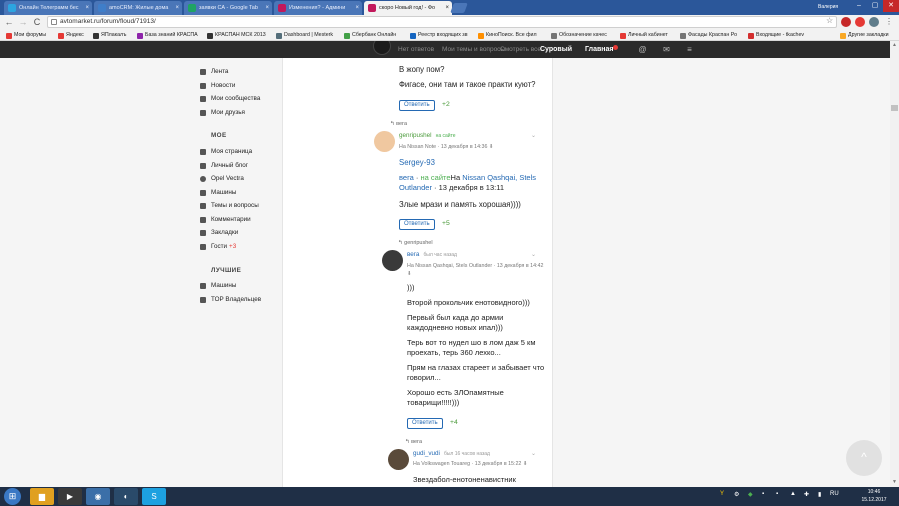  Describe the element at coordinates (644, 35) in the screenshot. I see `bookmark-item: Личный кабинет` at that location.